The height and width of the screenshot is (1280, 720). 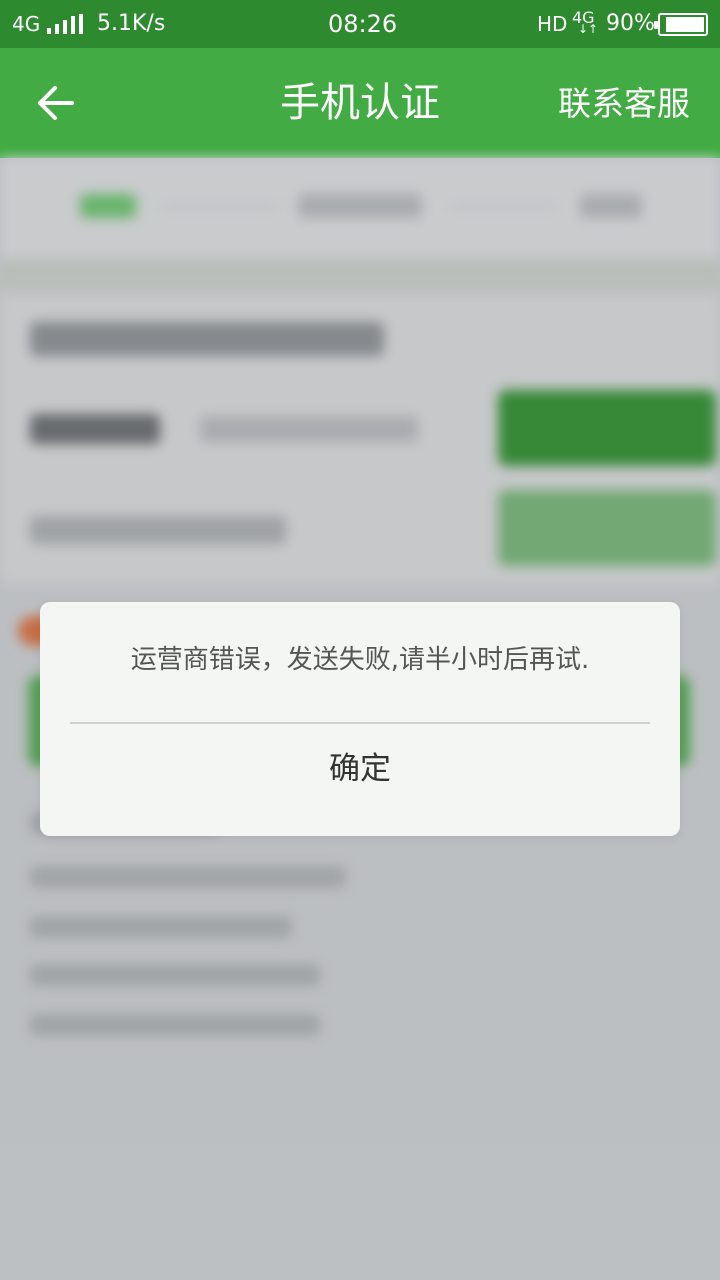 What do you see at coordinates (552, 24) in the screenshot?
I see `hd-indicator: HD` at bounding box center [552, 24].